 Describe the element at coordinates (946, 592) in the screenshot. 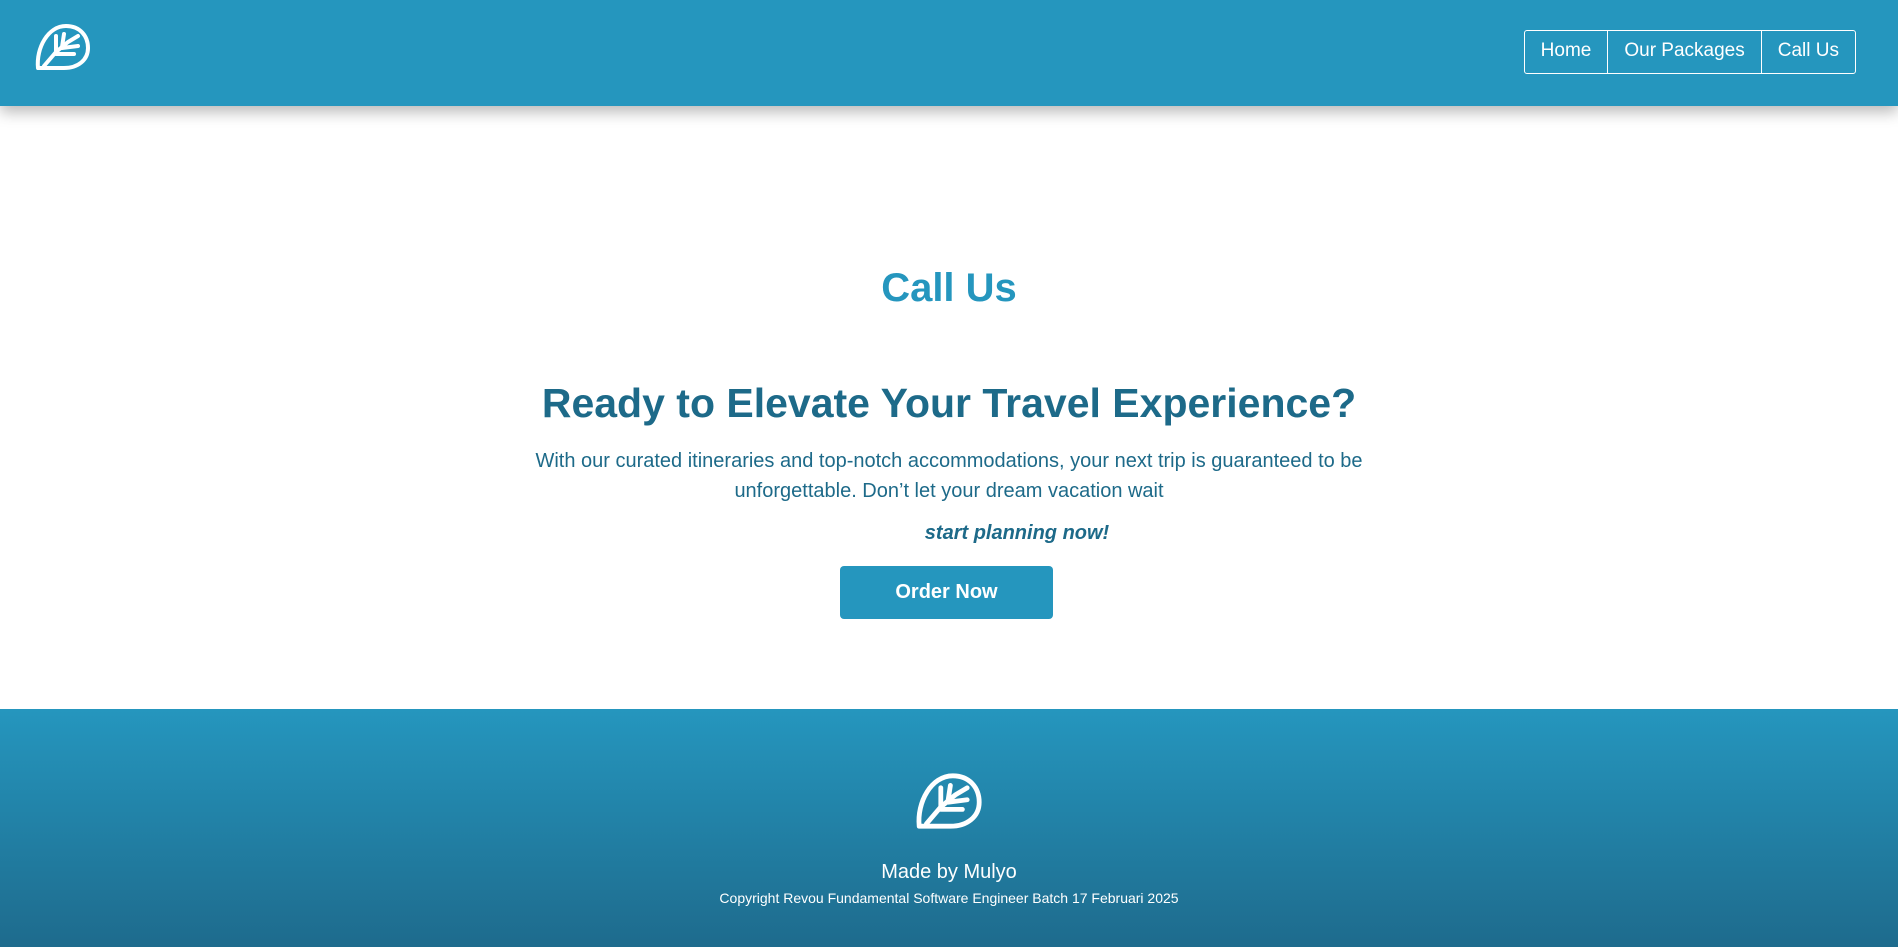

I see `order-now-button: Order Now` at that location.